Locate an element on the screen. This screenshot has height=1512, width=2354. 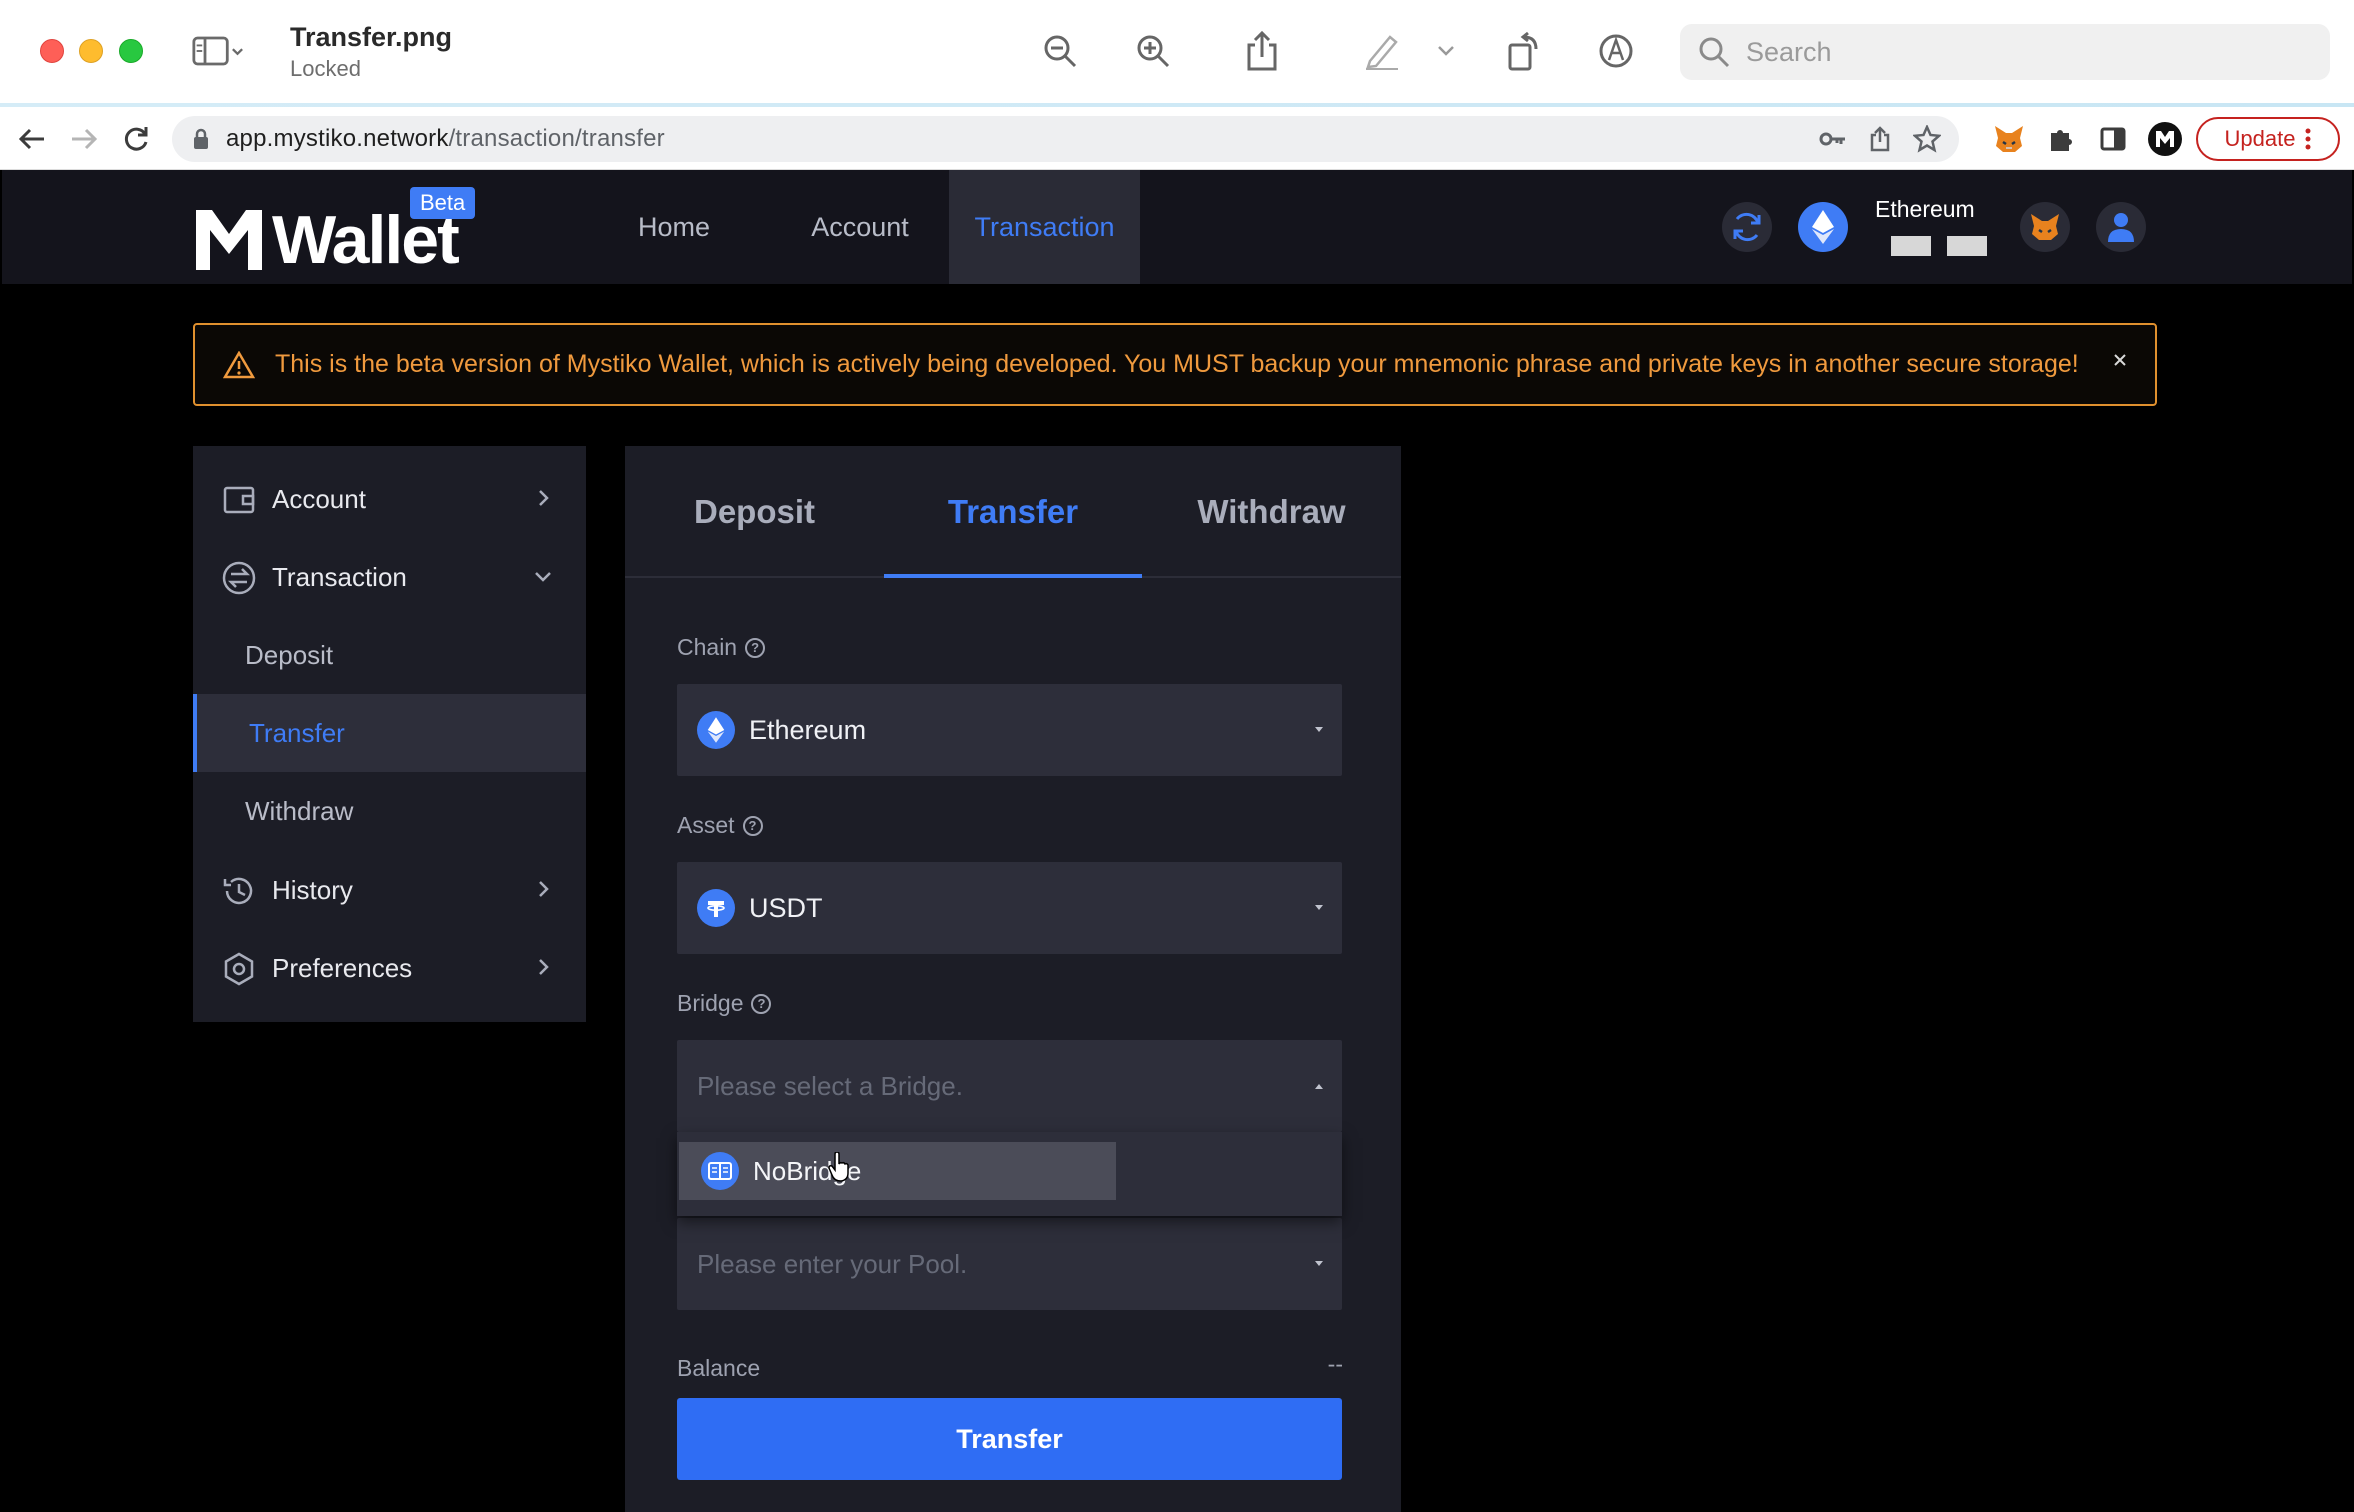
zoom-window-button is located at coordinates (131, 51).